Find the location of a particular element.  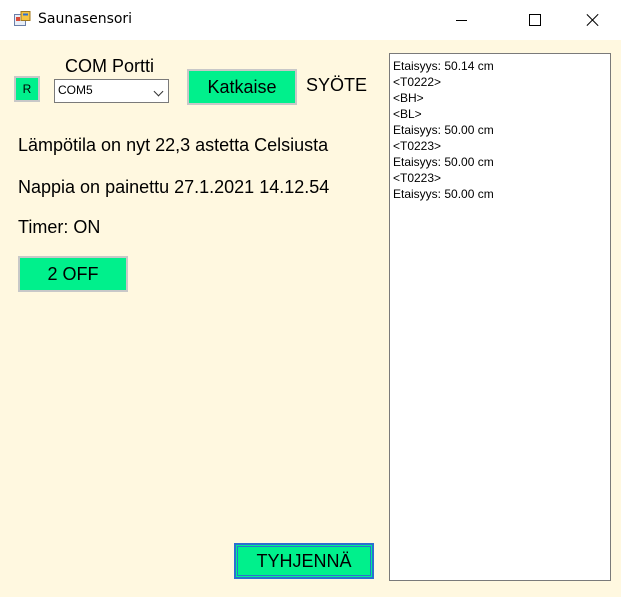

window-title: Saunasensori is located at coordinates (85, 19).